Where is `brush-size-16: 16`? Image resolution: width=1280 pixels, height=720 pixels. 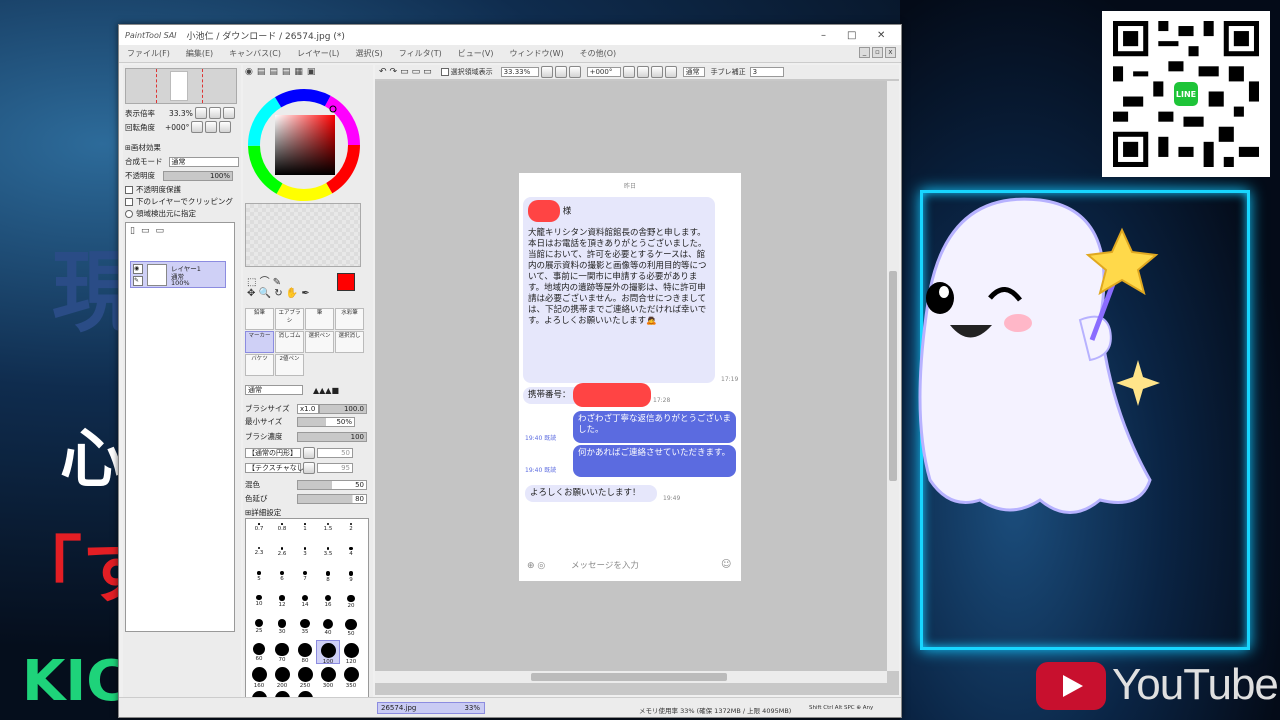
brush-size-16: 16 is located at coordinates (328, 604).